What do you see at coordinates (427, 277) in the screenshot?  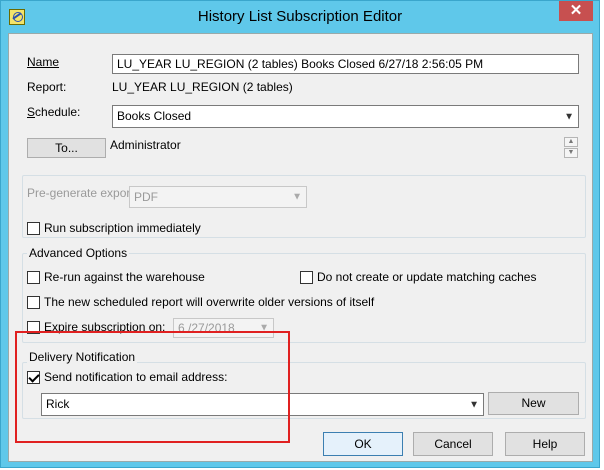 I see `no-caches-label: Do not create or update matching caches` at bounding box center [427, 277].